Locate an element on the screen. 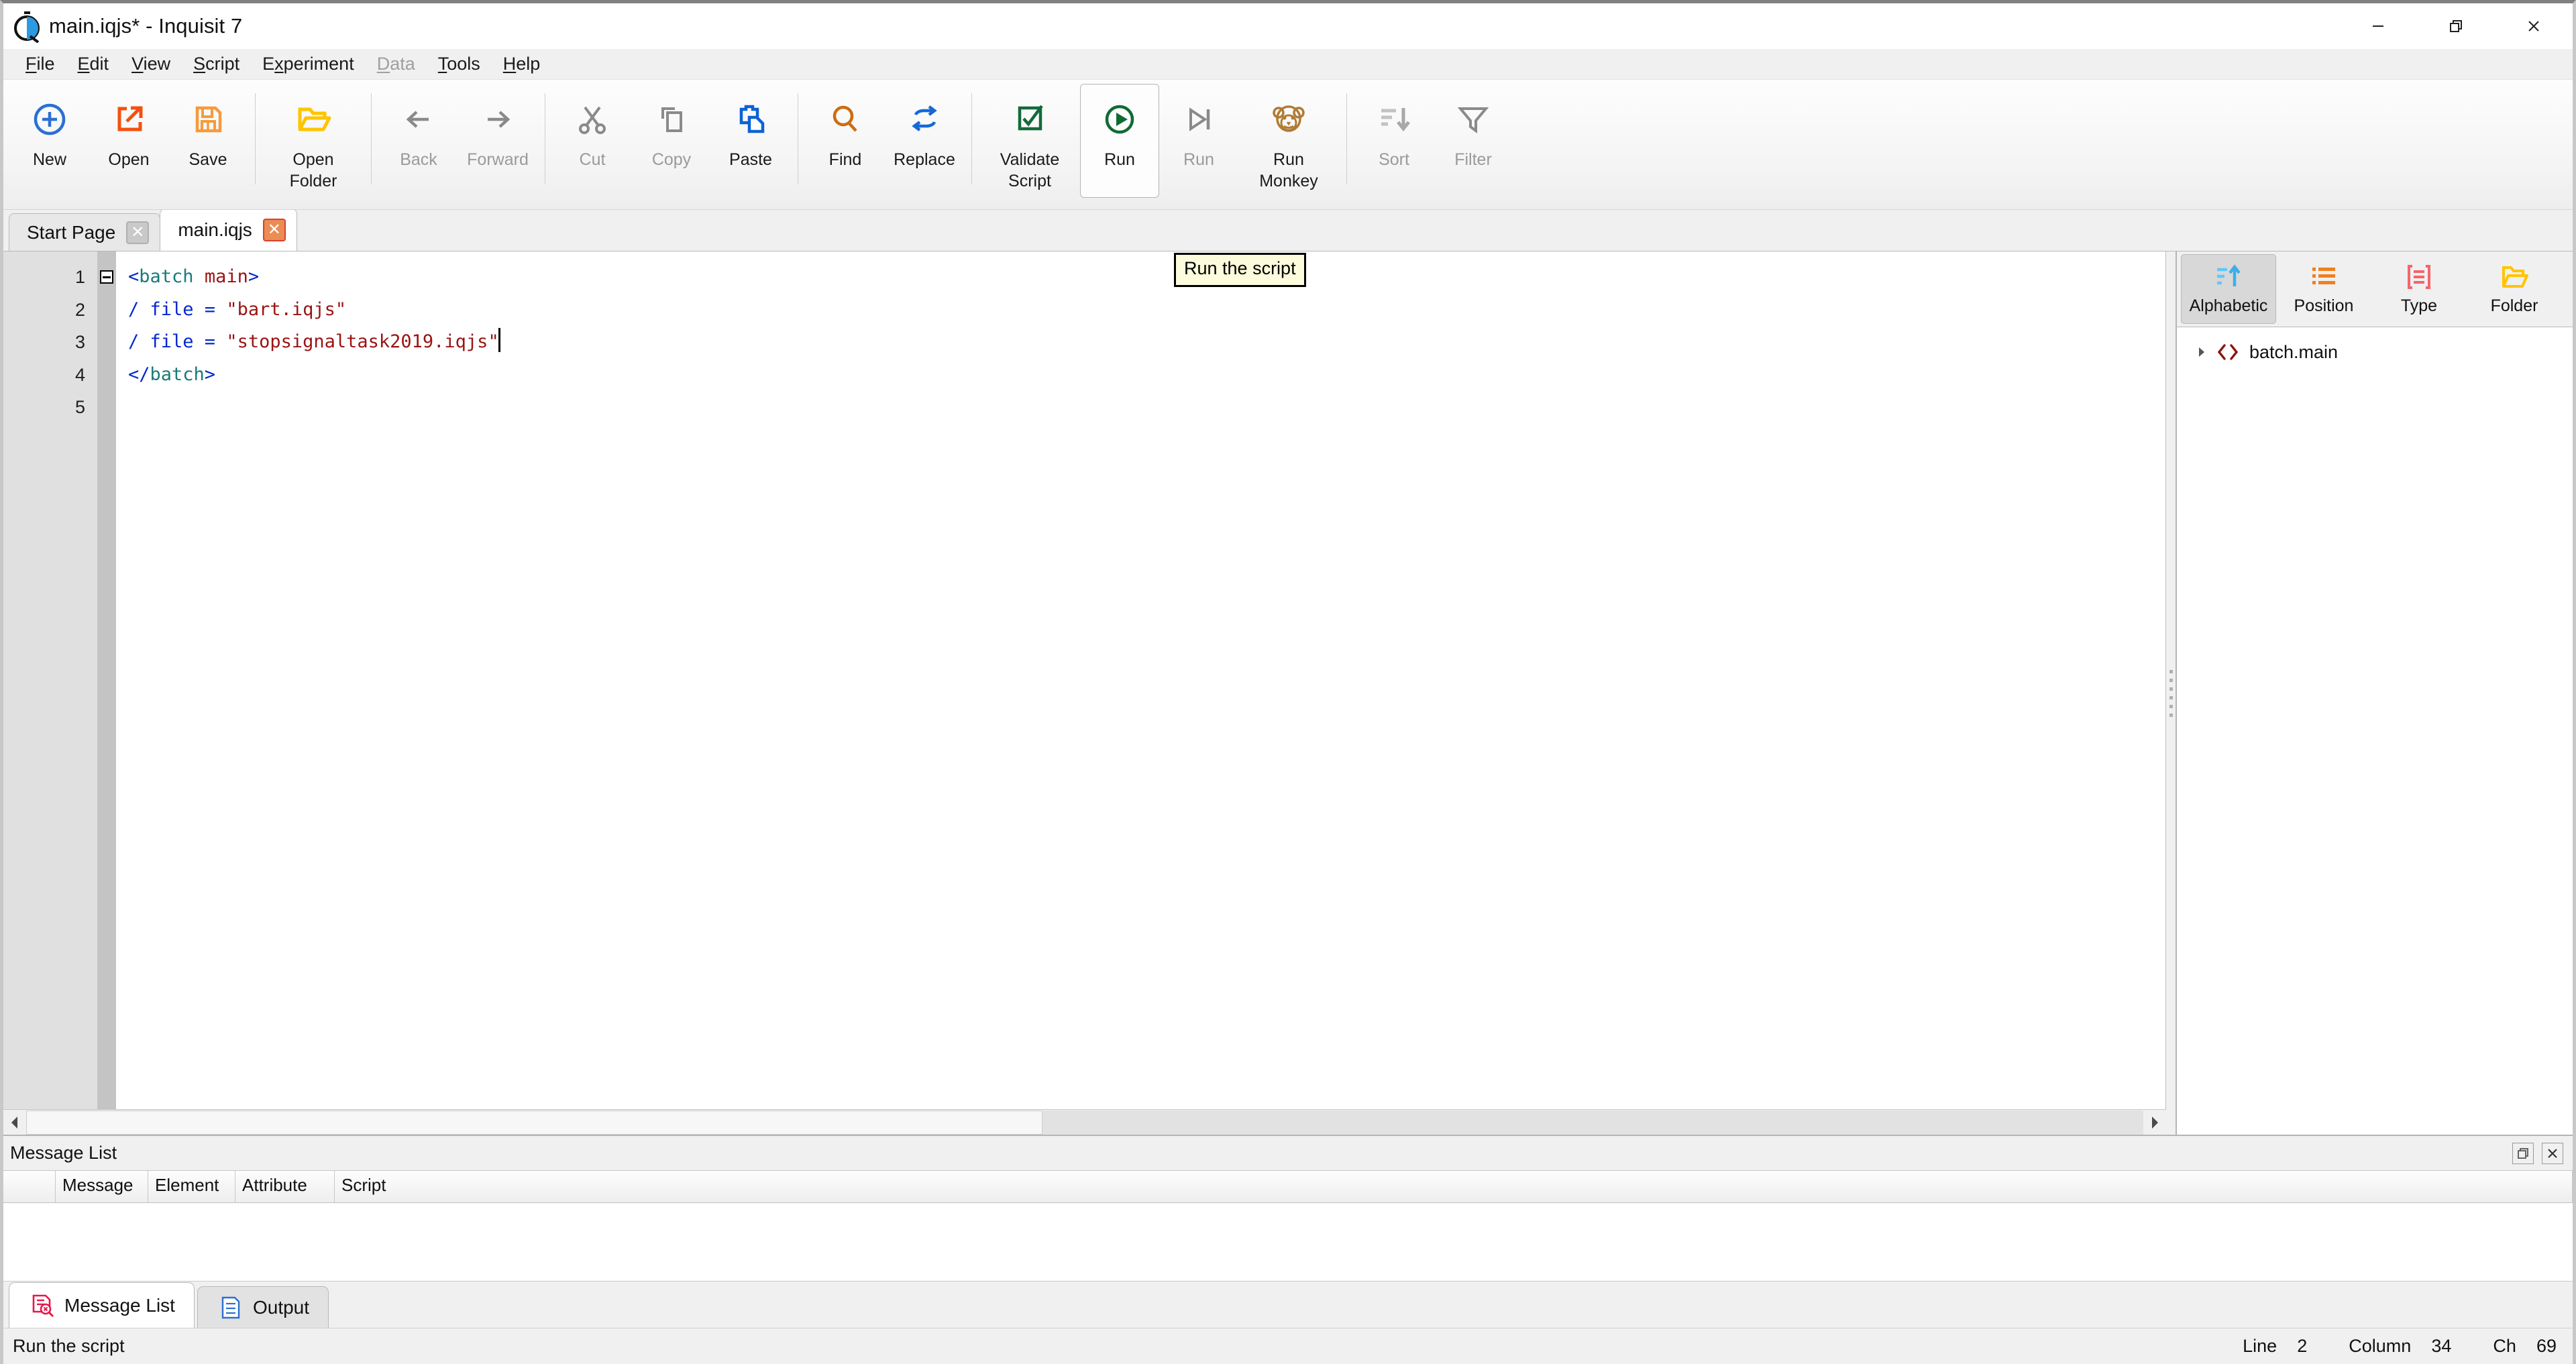  toolbar-label: New is located at coordinates (49, 159).